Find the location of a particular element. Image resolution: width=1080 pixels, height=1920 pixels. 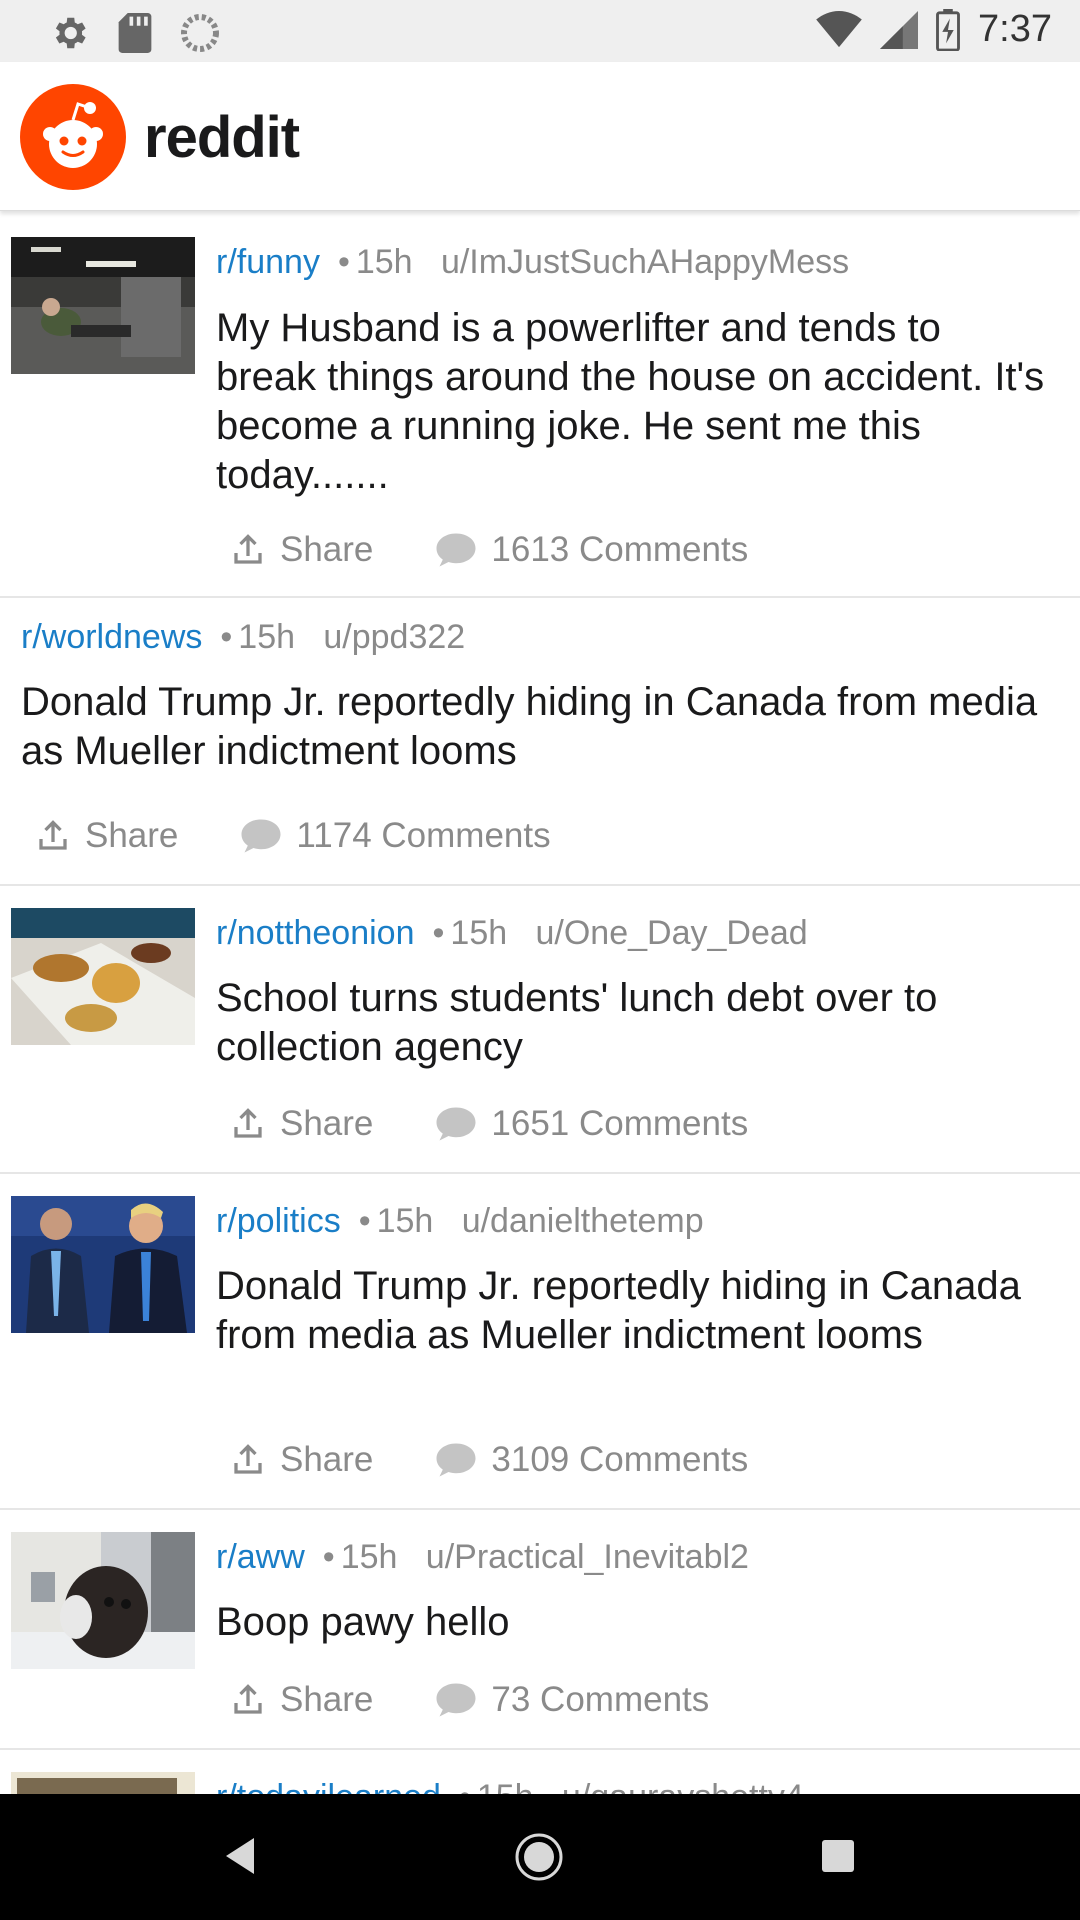

comment-count: 3109 Comments is located at coordinates (620, 1459).